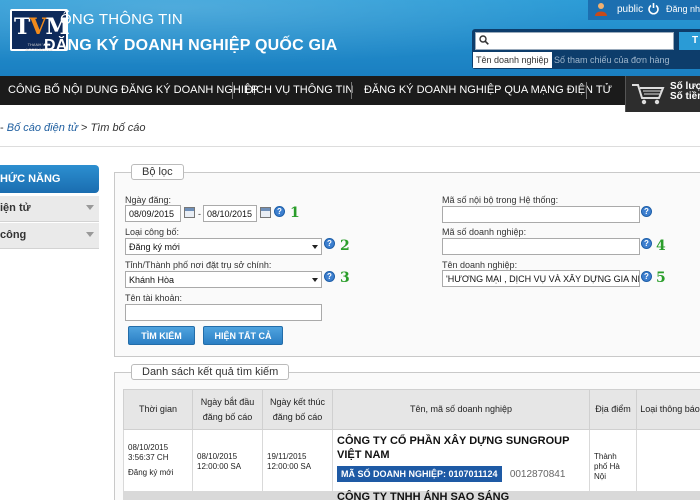 The width and height of the screenshot is (700, 500). I want to click on breadcrumb-prefix: -, so click(2, 128).